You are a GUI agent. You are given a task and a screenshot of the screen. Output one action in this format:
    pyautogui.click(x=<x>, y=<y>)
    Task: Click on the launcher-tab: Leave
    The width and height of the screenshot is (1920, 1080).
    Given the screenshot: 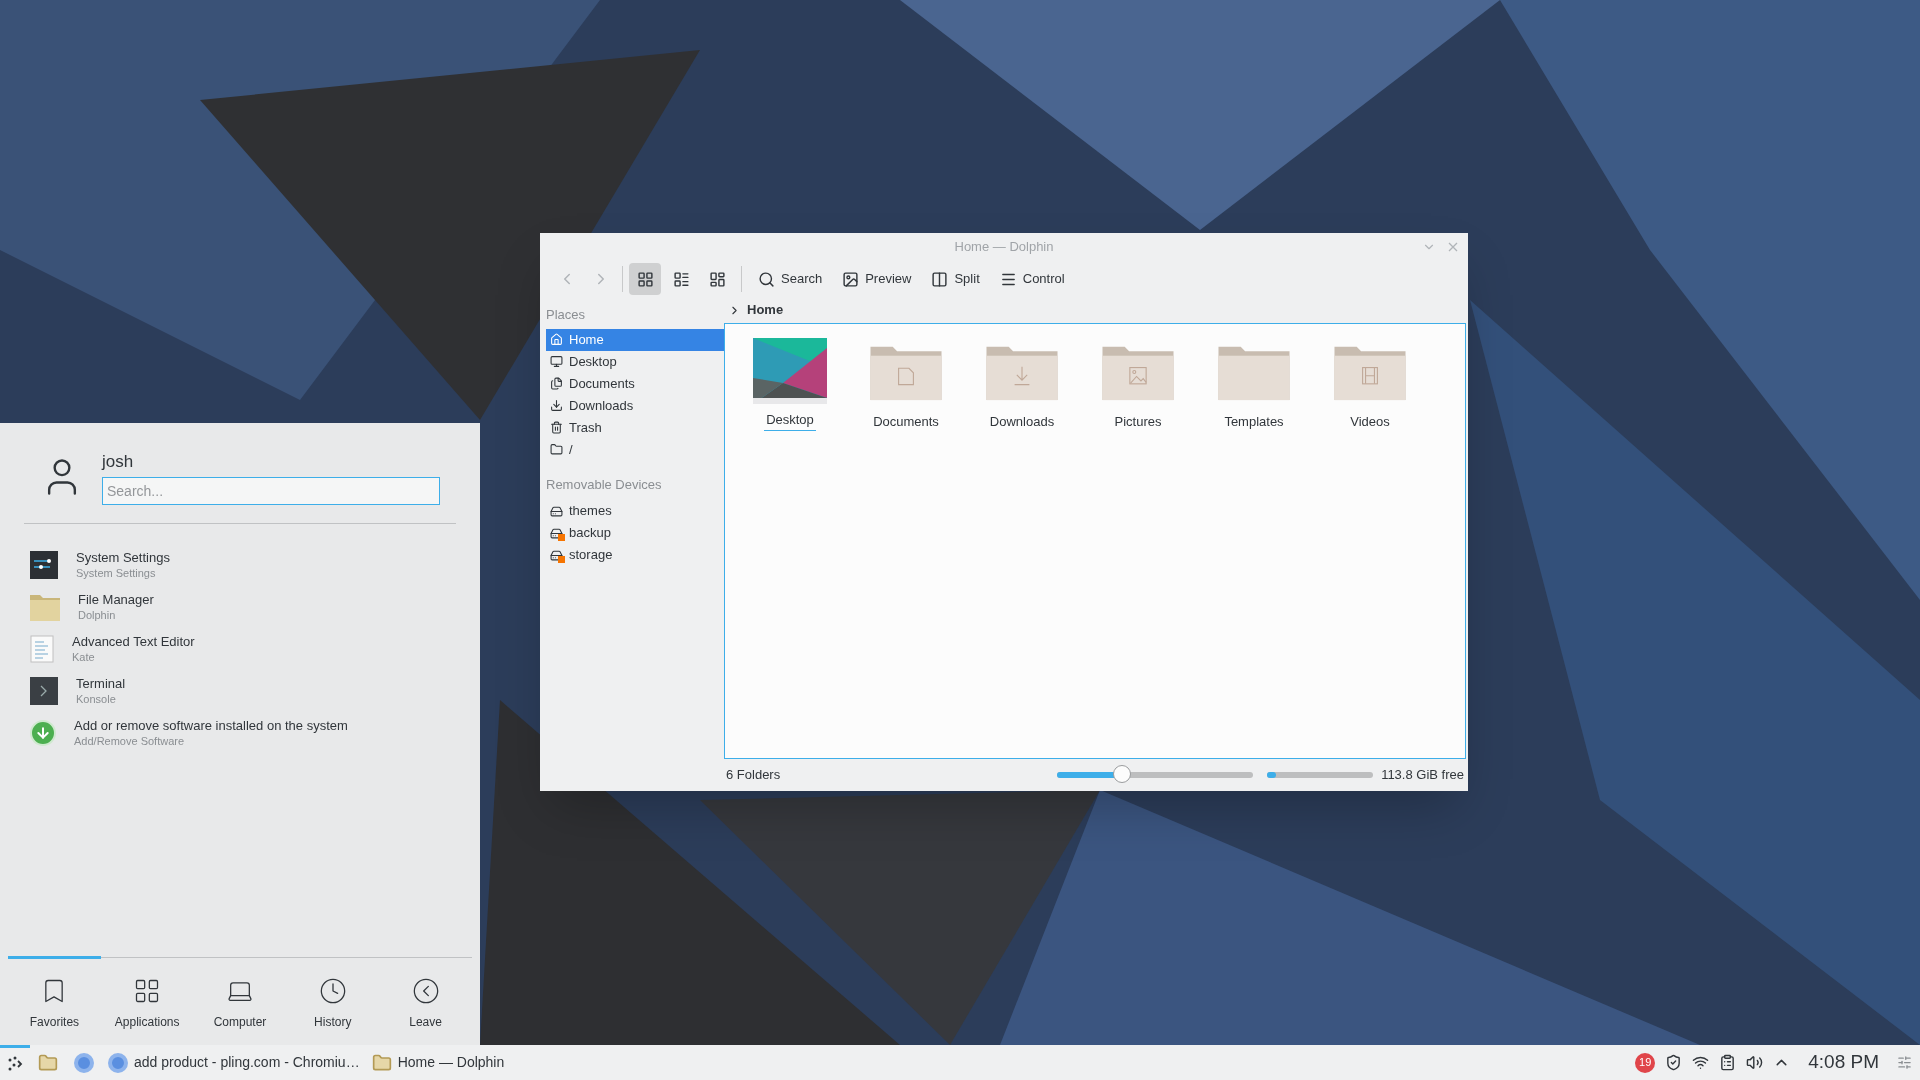 What is the action you would take?
    pyautogui.click(x=425, y=996)
    